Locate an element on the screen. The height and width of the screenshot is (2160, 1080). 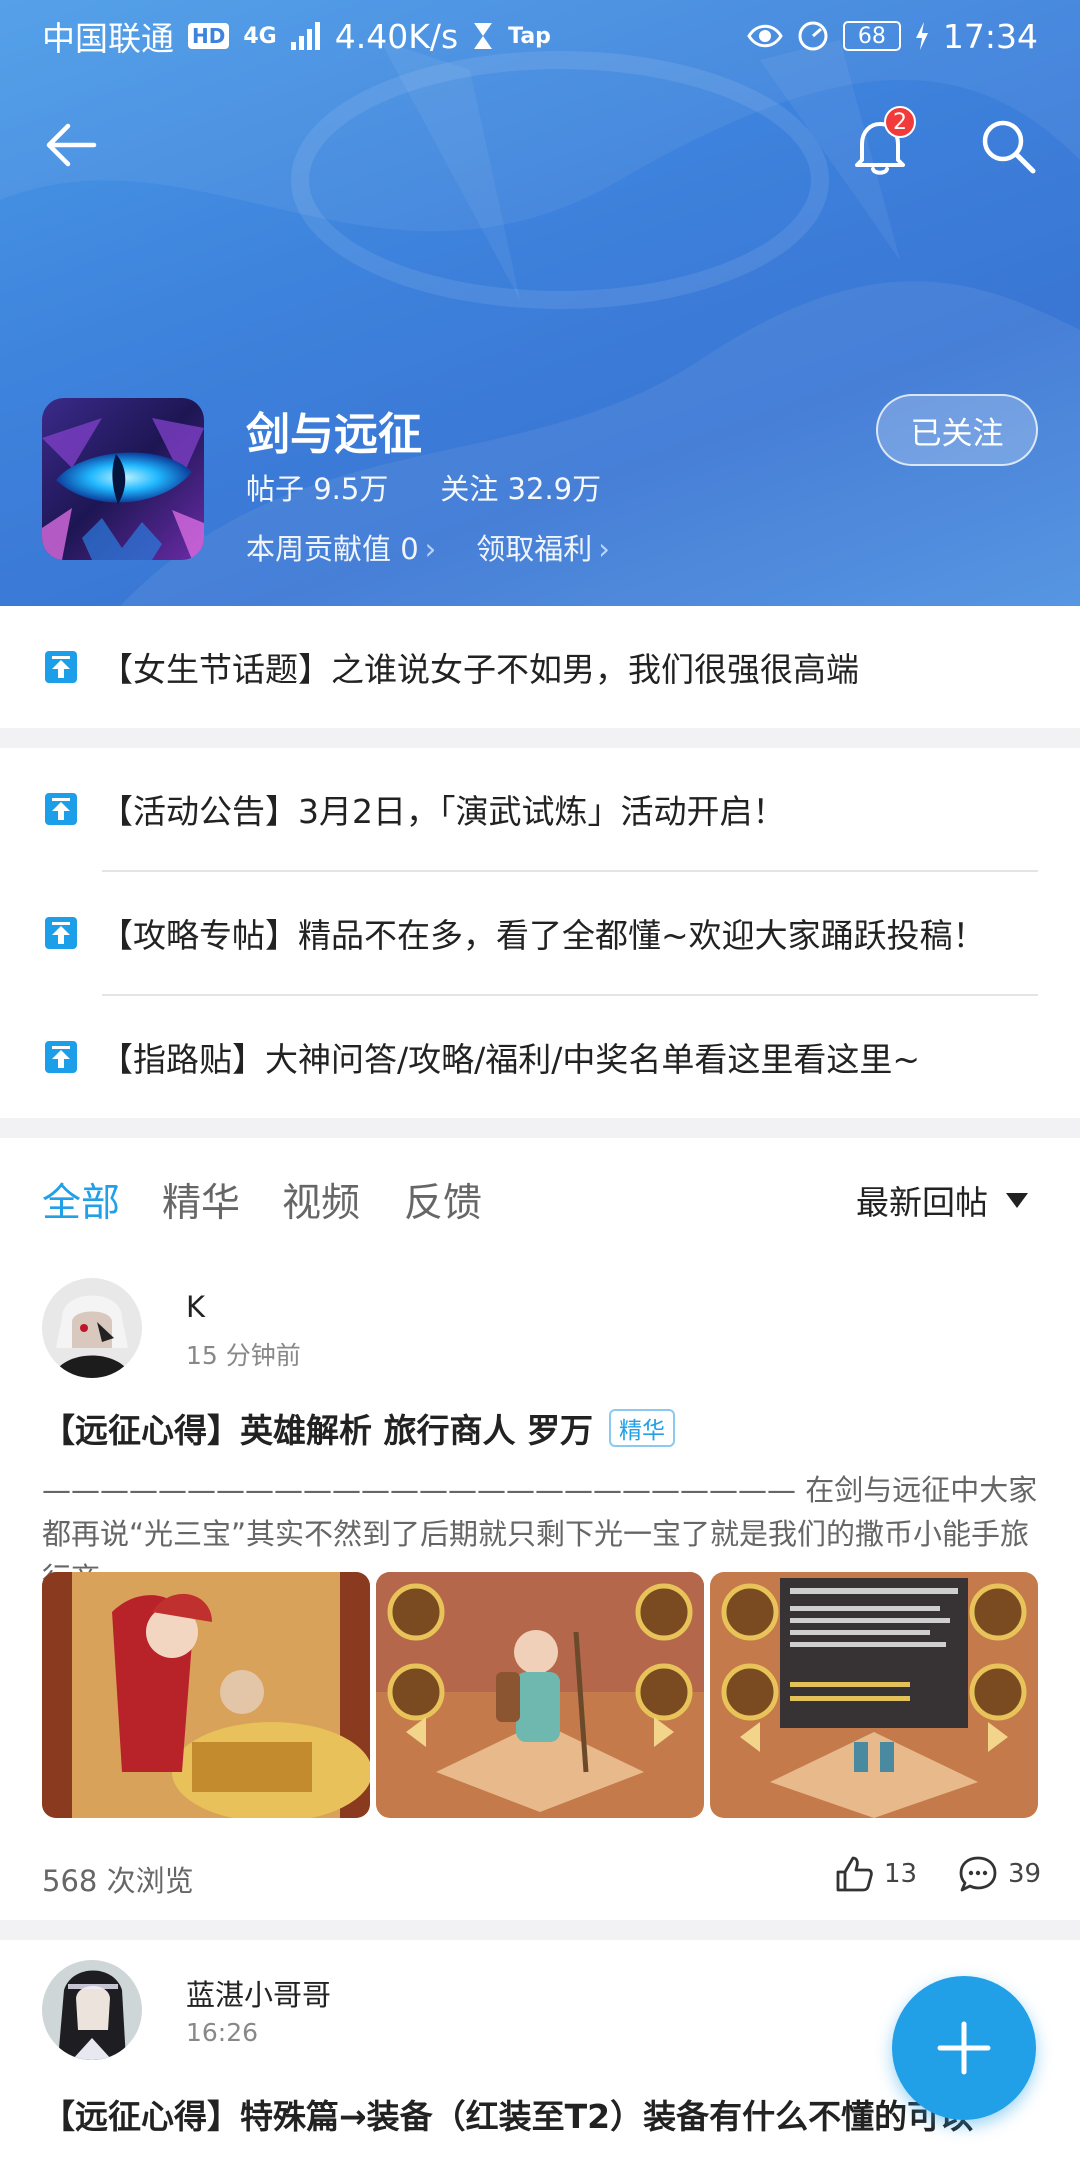
pinned-title: 【指路贴】大神问答/攻略/福利/中奖名单看这里看这里~ is located at coordinates (510, 1059).